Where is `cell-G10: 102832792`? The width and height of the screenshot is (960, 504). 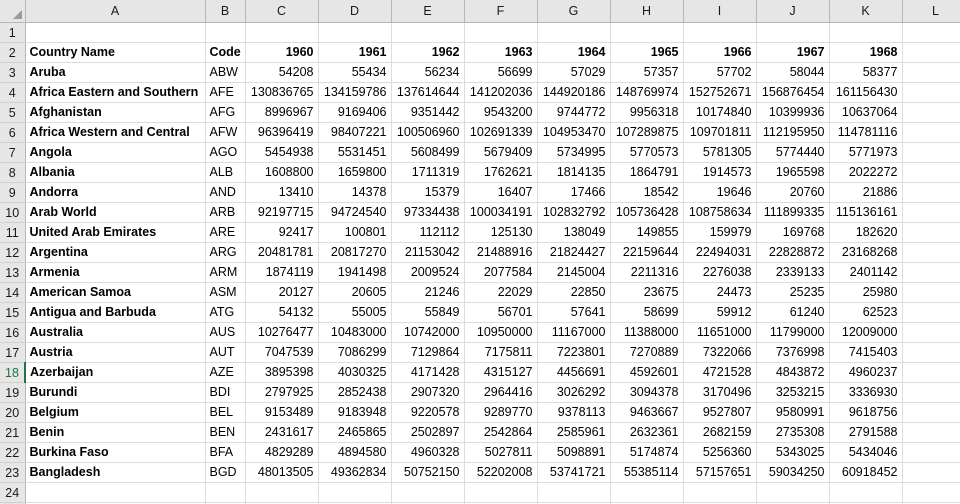
cell-G10: 102832792 is located at coordinates (574, 212).